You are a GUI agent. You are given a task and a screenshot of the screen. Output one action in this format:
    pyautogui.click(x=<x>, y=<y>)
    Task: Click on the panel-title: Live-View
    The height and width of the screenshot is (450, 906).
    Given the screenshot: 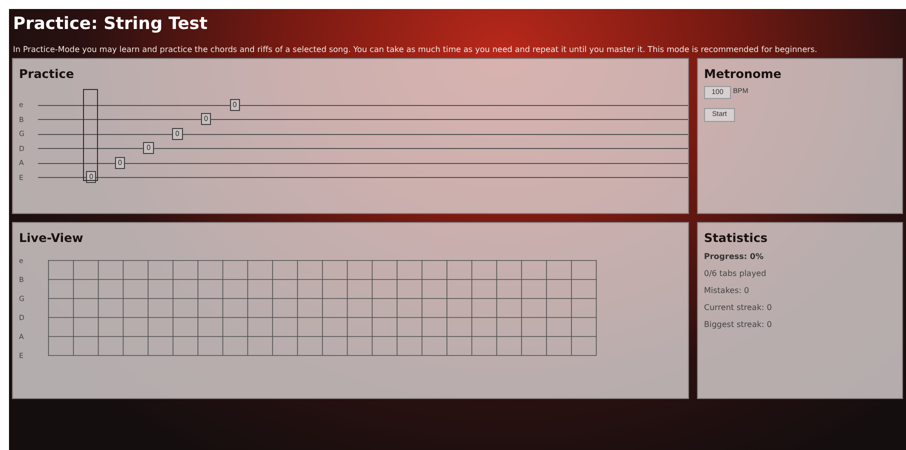 What is the action you would take?
    pyautogui.click(x=51, y=238)
    